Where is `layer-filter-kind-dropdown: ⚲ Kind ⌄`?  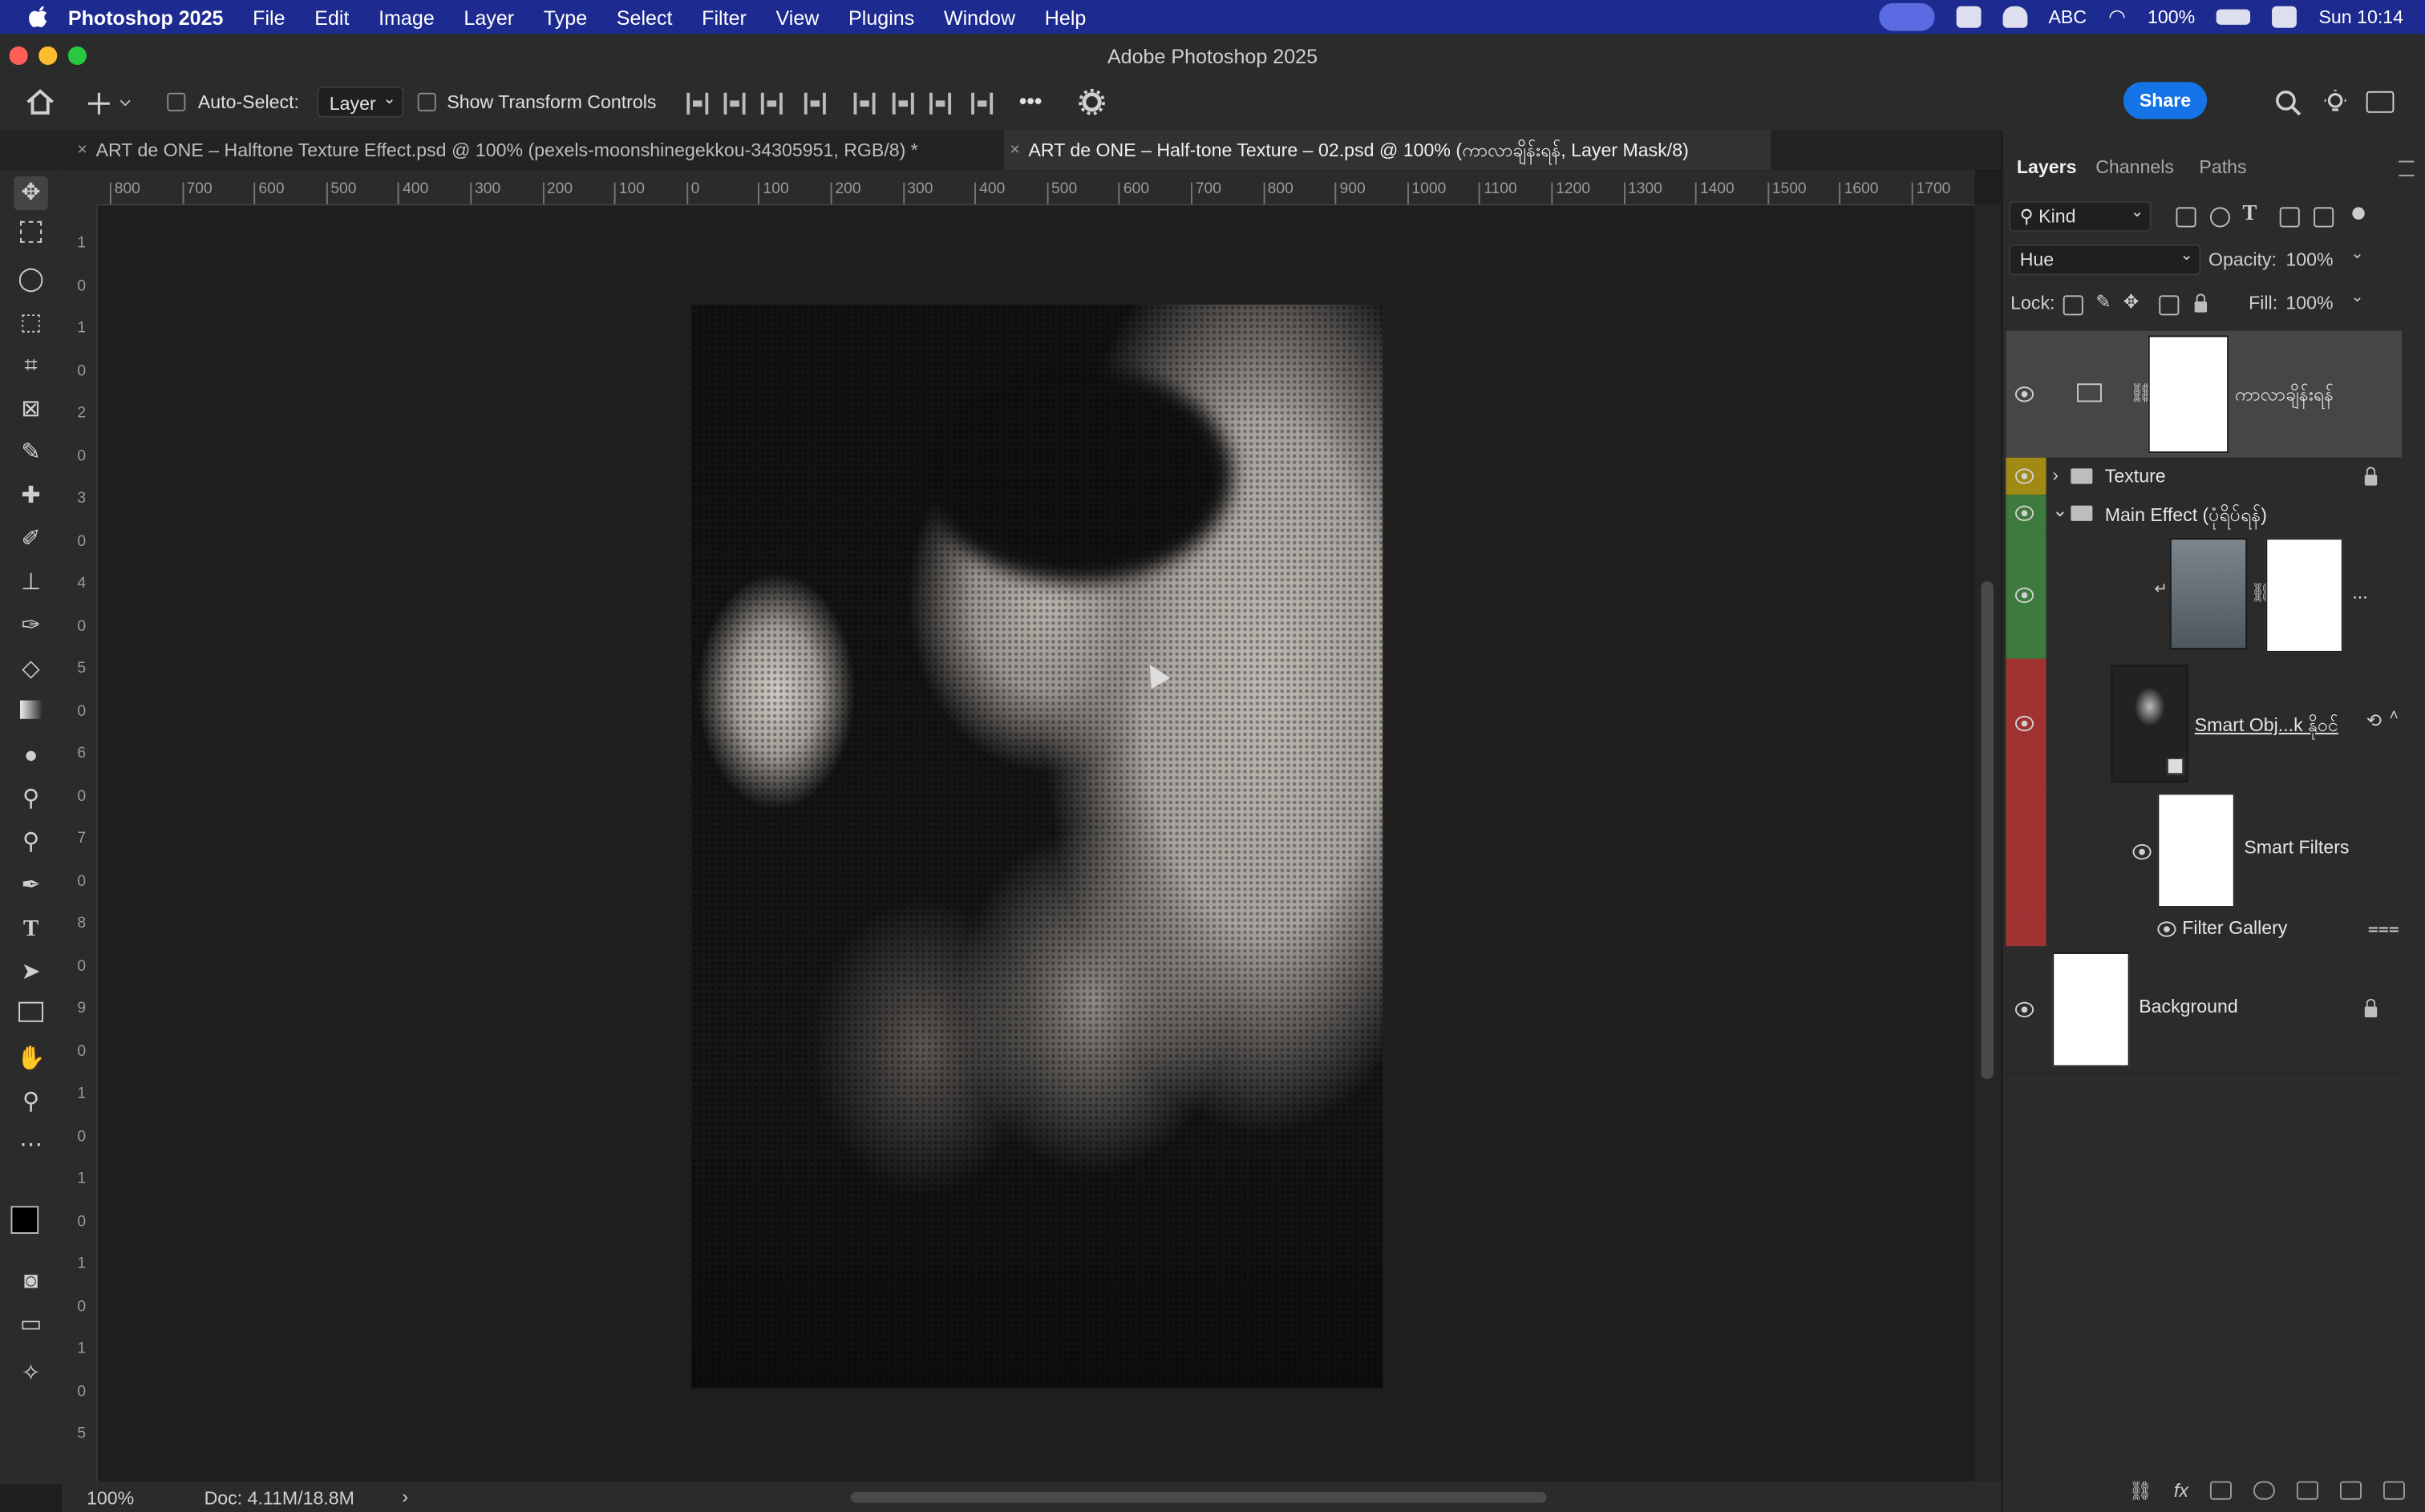
layer-filter-kind-dropdown: ⚲ Kind ⌄ is located at coordinates (2080, 216).